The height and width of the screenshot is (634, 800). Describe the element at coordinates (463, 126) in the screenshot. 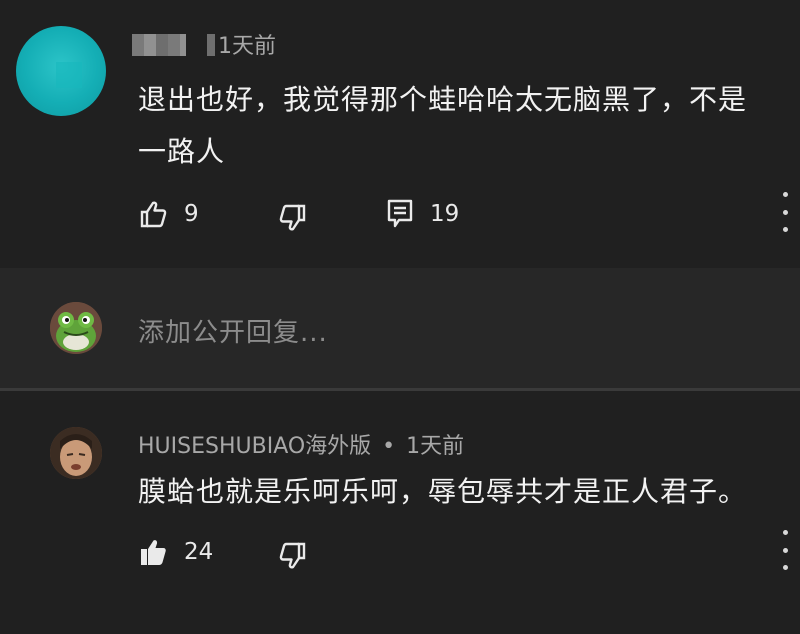

I see `comment-text: 退出也好，我觉得那个蛙哈哈太无脑黑了，不是 一路人` at that location.